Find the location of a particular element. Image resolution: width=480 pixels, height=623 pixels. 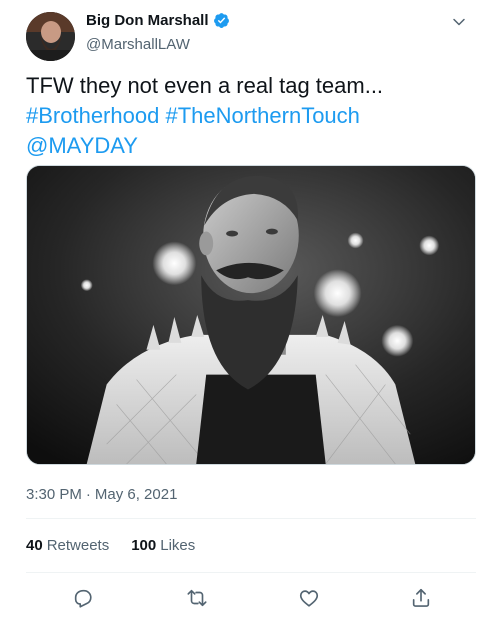

tweet-stats: 40 Retweets 100 Likes is located at coordinates (110, 545).